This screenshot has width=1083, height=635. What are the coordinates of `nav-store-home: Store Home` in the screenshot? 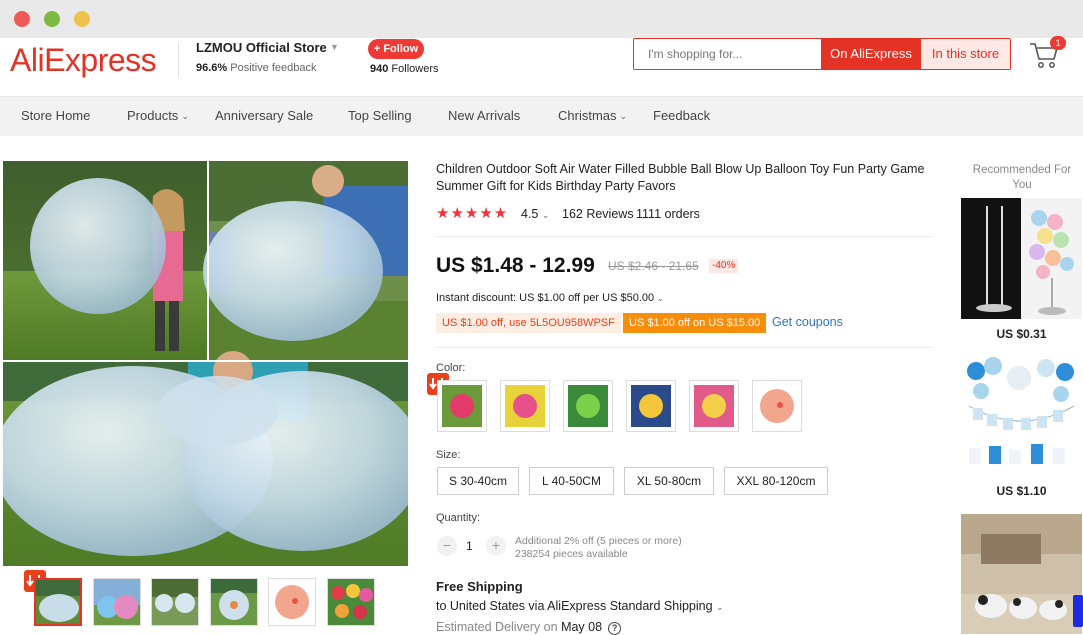 It's located at (55, 117).